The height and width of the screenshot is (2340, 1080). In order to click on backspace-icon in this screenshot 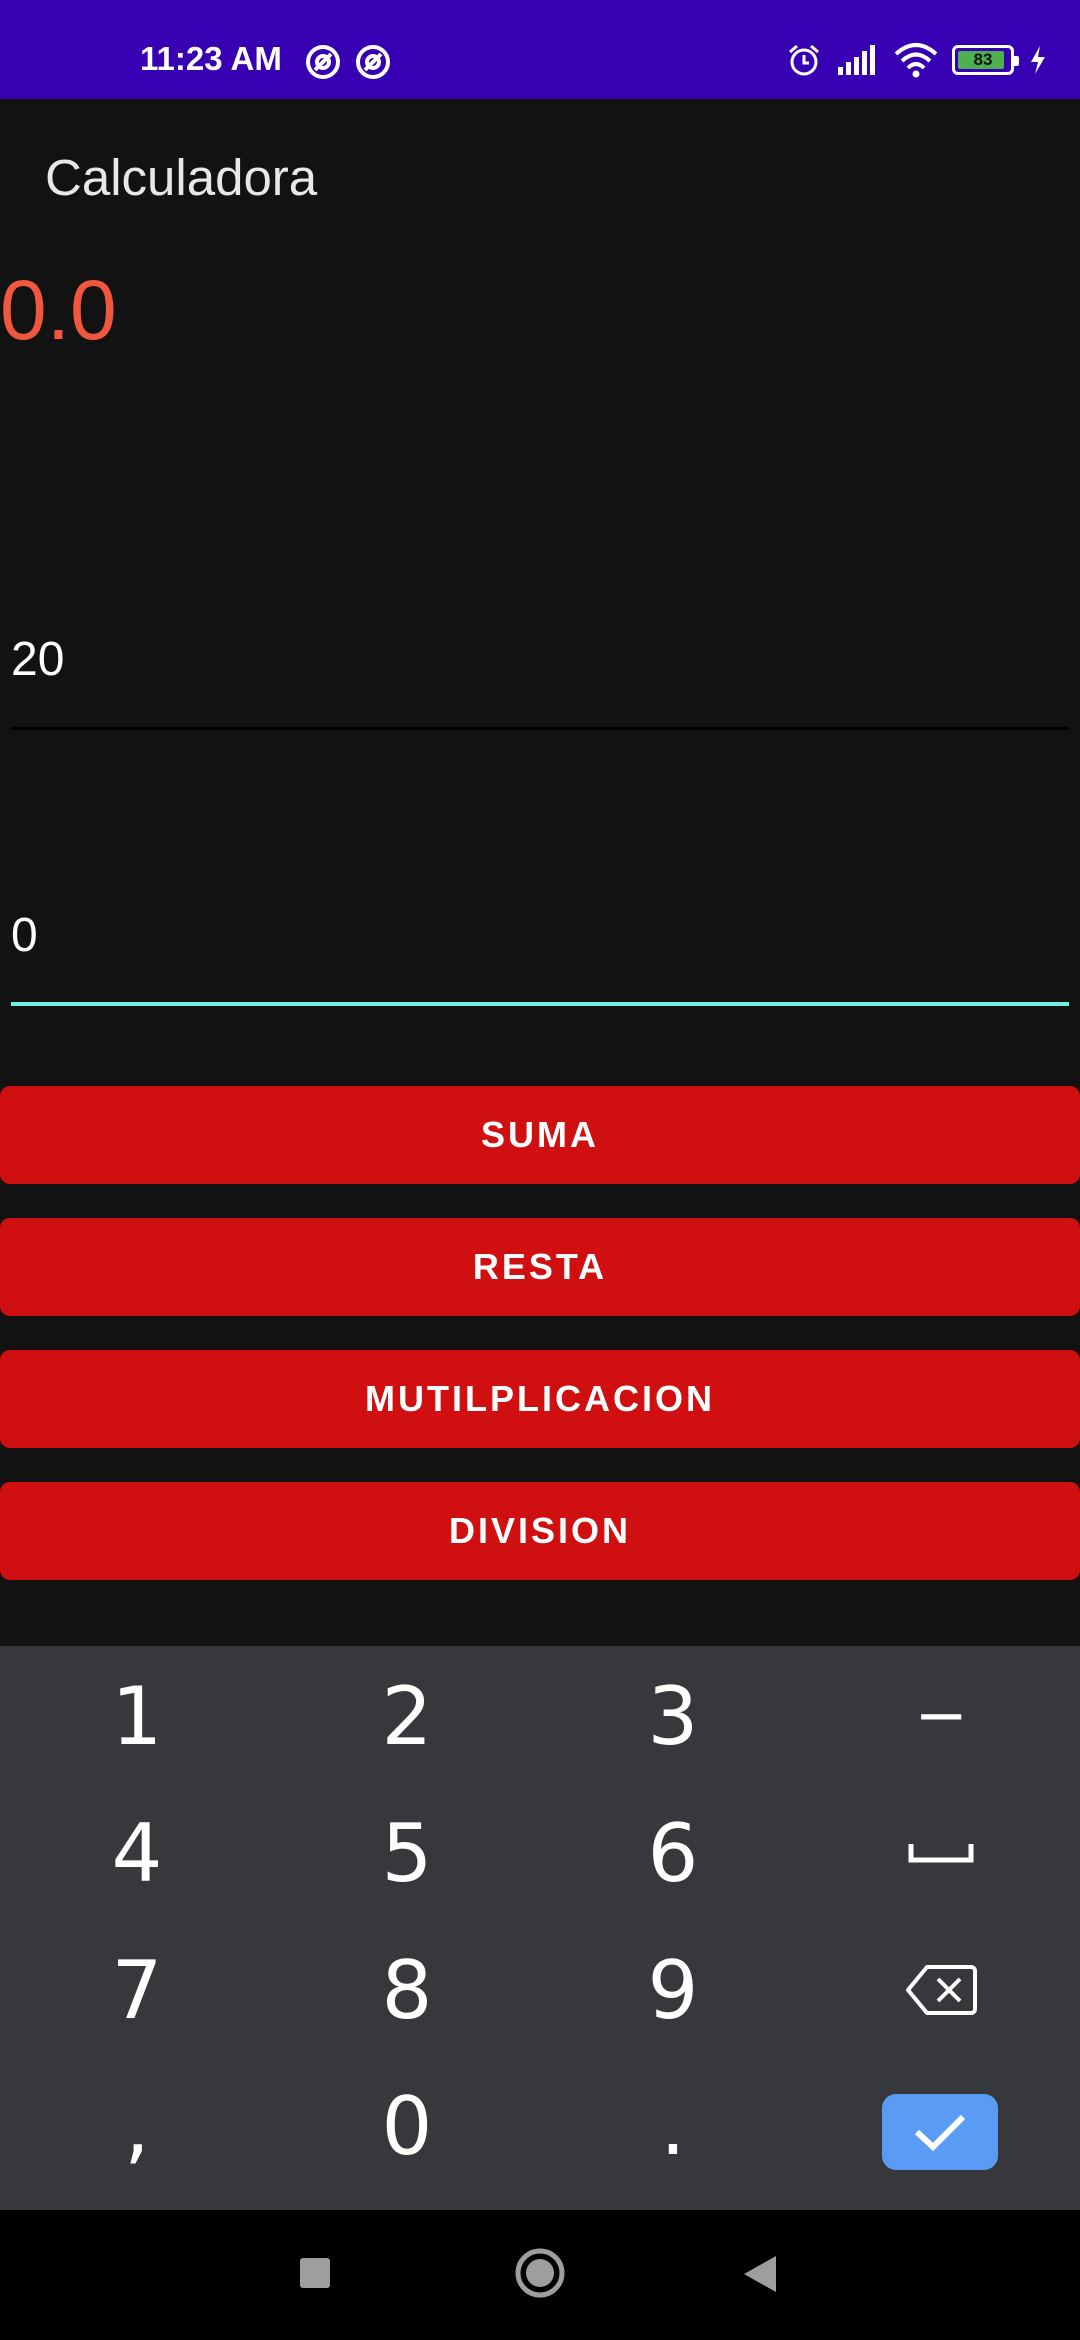, I will do `click(941, 1990)`.